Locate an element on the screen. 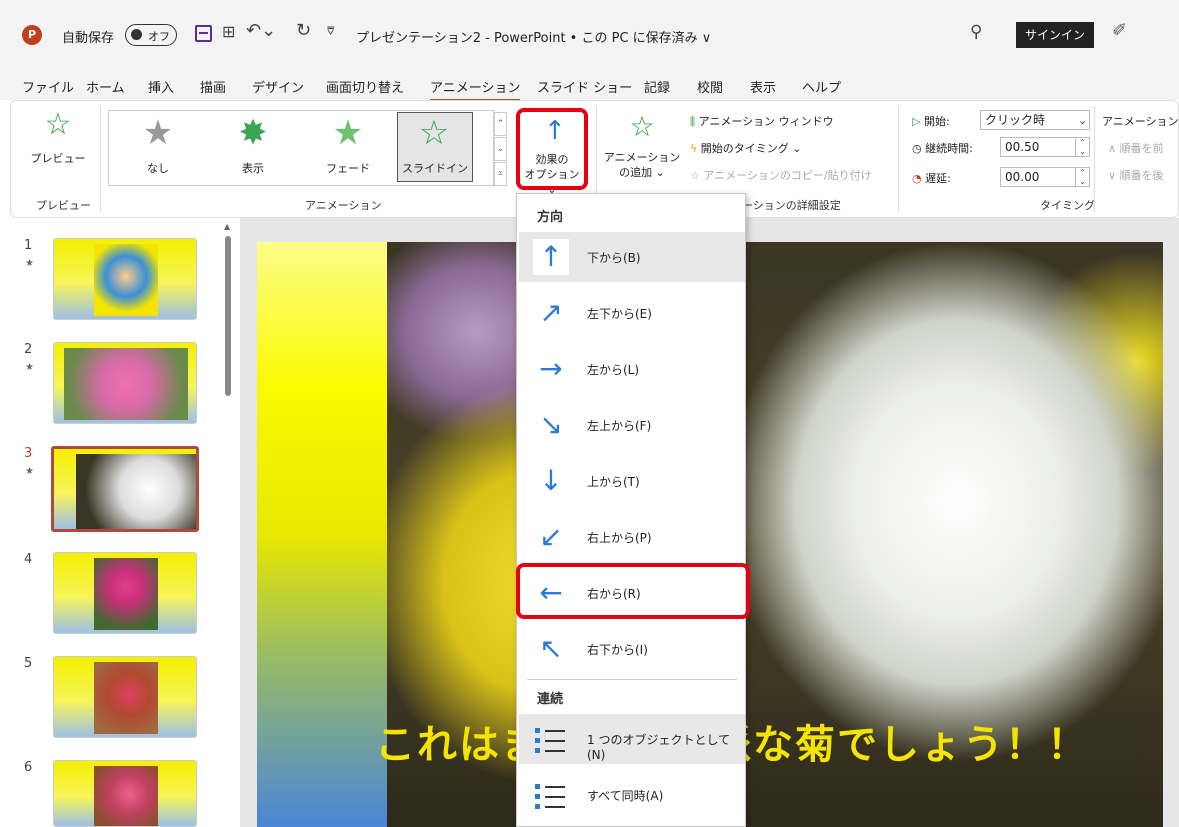  present-icon: ⊞ is located at coordinates (228, 31).